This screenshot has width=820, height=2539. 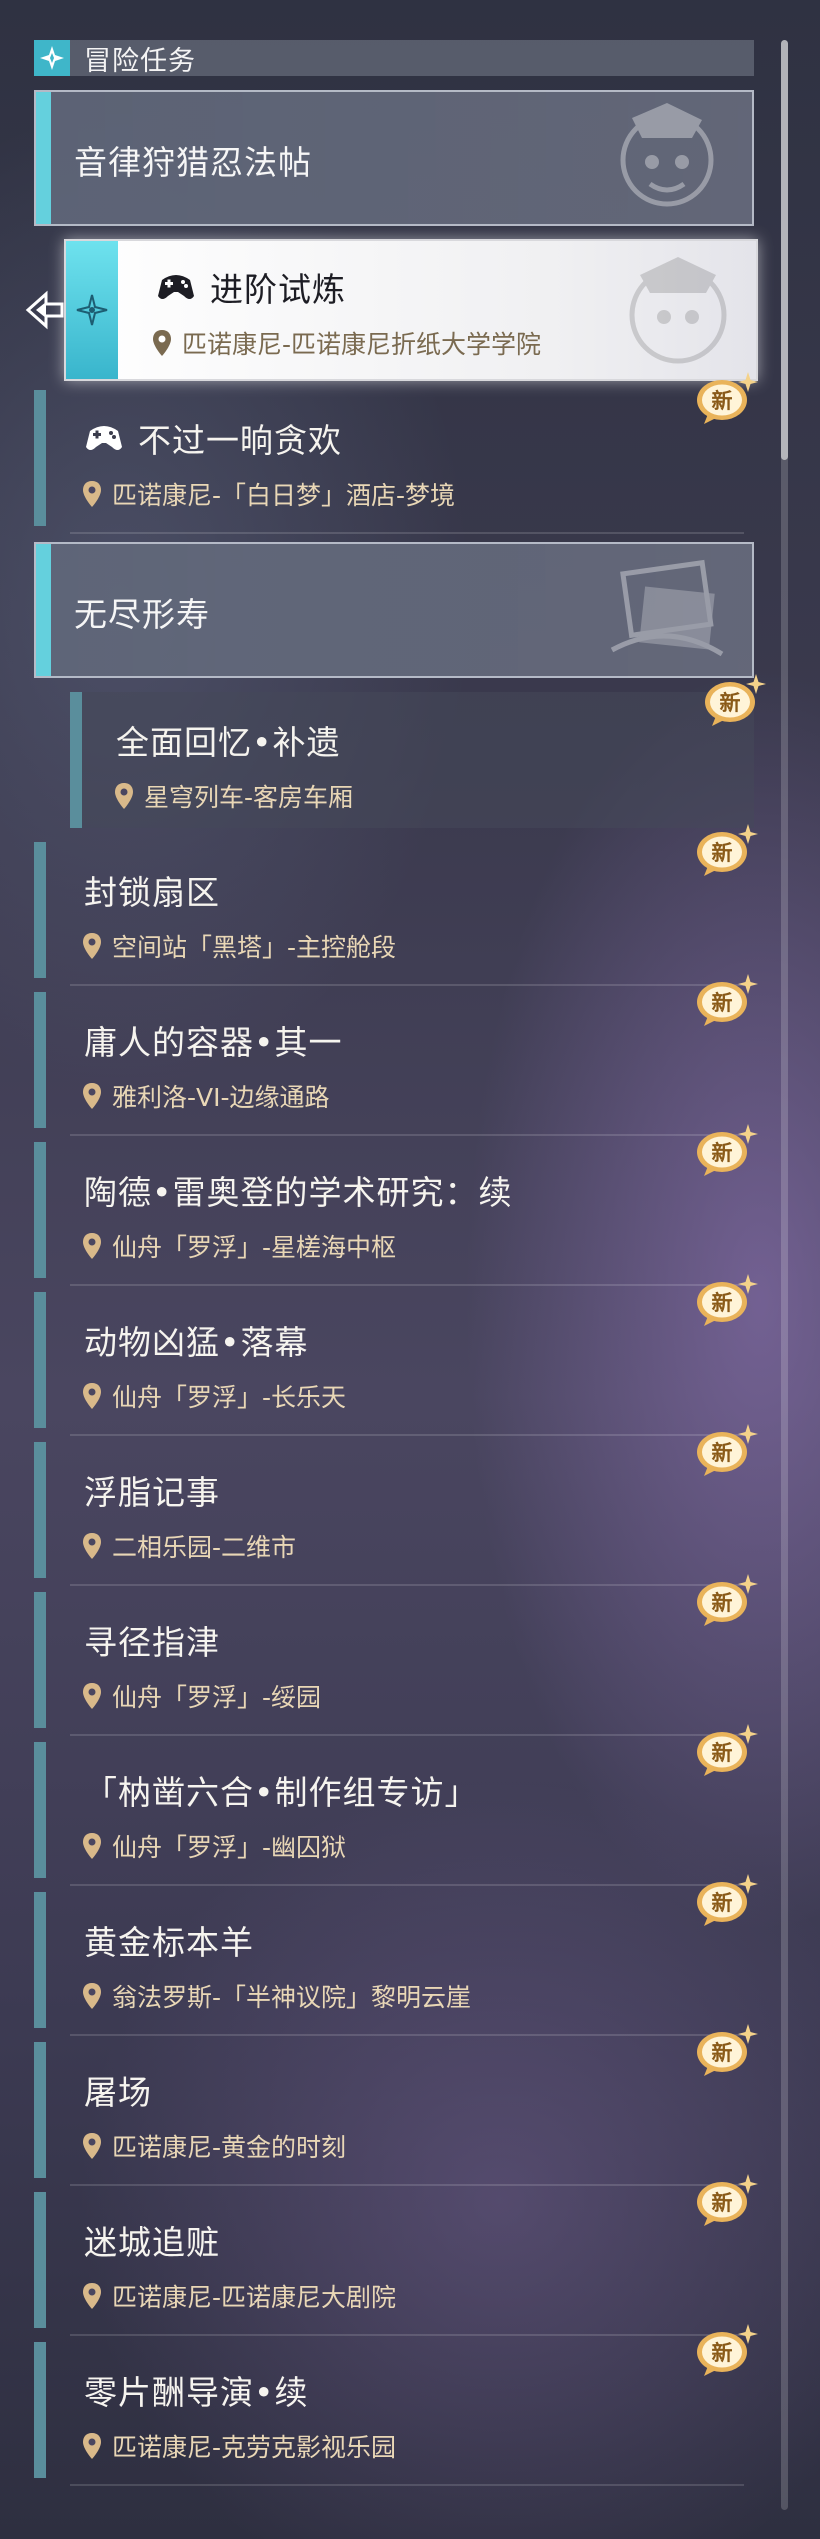 What do you see at coordinates (784, 1275) in the screenshot?
I see `scrollbar` at bounding box center [784, 1275].